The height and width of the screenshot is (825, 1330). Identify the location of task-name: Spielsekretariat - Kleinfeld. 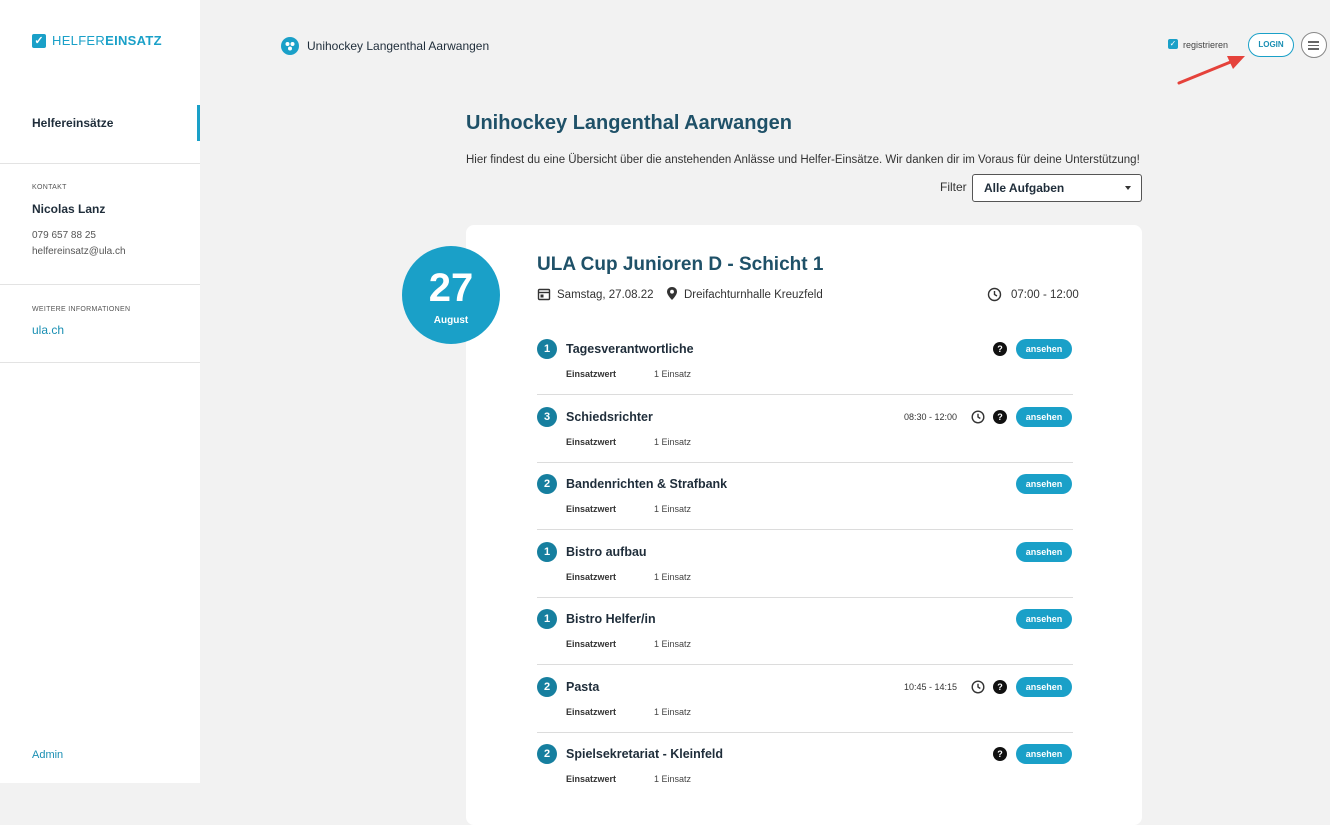
(644, 754).